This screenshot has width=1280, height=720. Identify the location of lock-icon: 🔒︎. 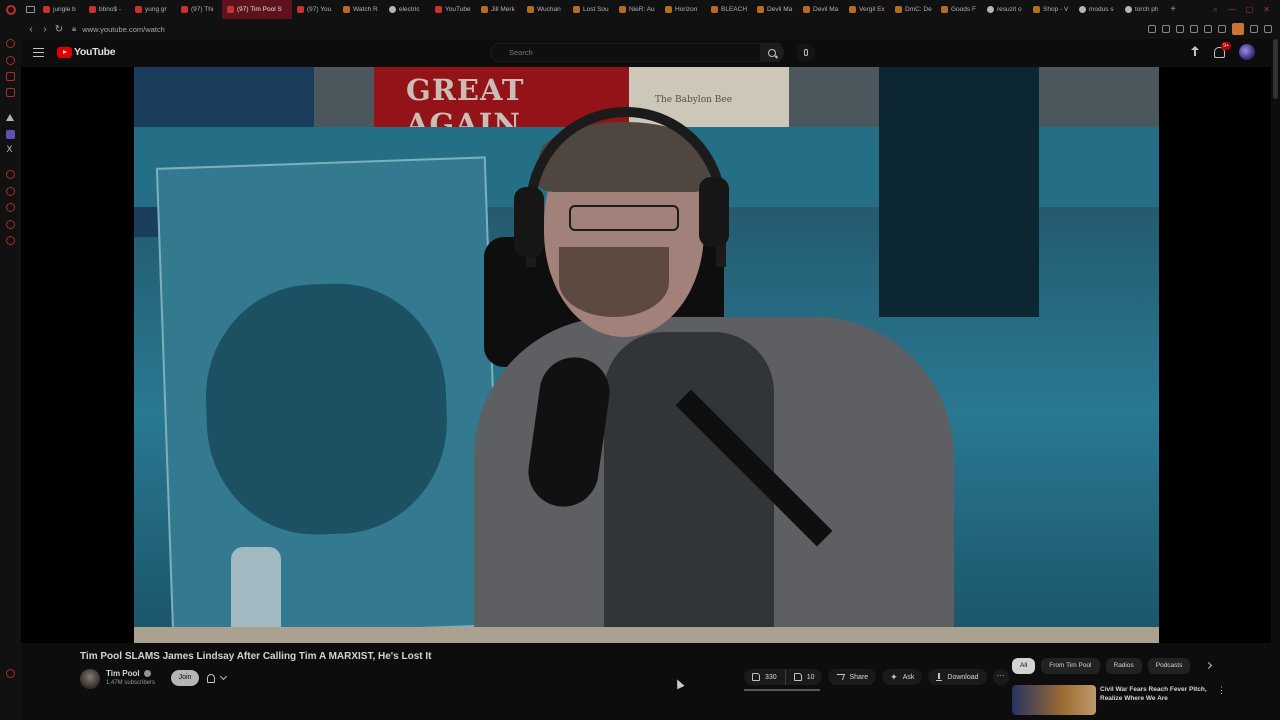
(74, 29).